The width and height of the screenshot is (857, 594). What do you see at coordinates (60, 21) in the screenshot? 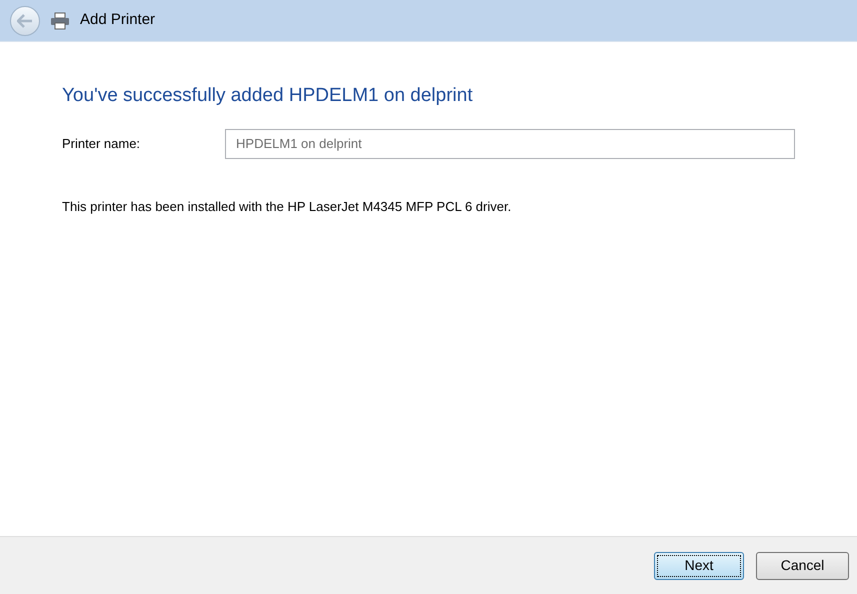
I see `printer-icon` at bounding box center [60, 21].